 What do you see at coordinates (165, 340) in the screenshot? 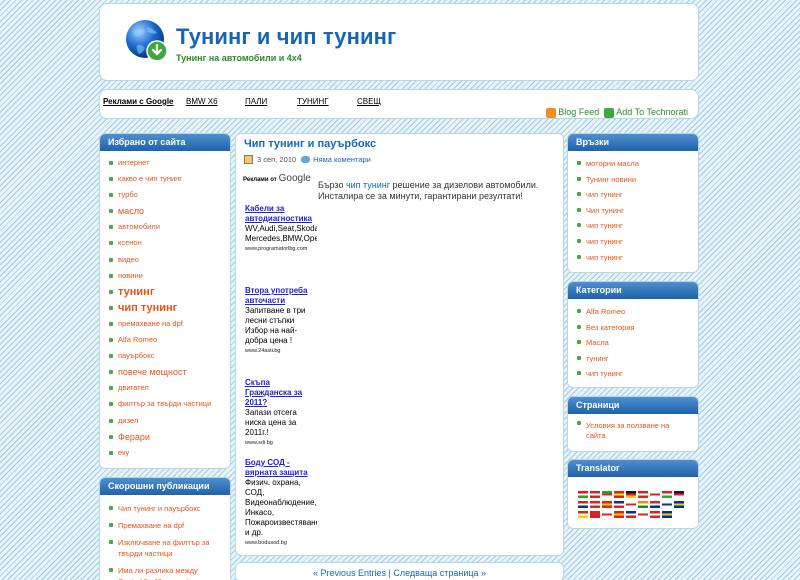
I see `favorite-tag-link: Alfa Romeo` at bounding box center [165, 340].